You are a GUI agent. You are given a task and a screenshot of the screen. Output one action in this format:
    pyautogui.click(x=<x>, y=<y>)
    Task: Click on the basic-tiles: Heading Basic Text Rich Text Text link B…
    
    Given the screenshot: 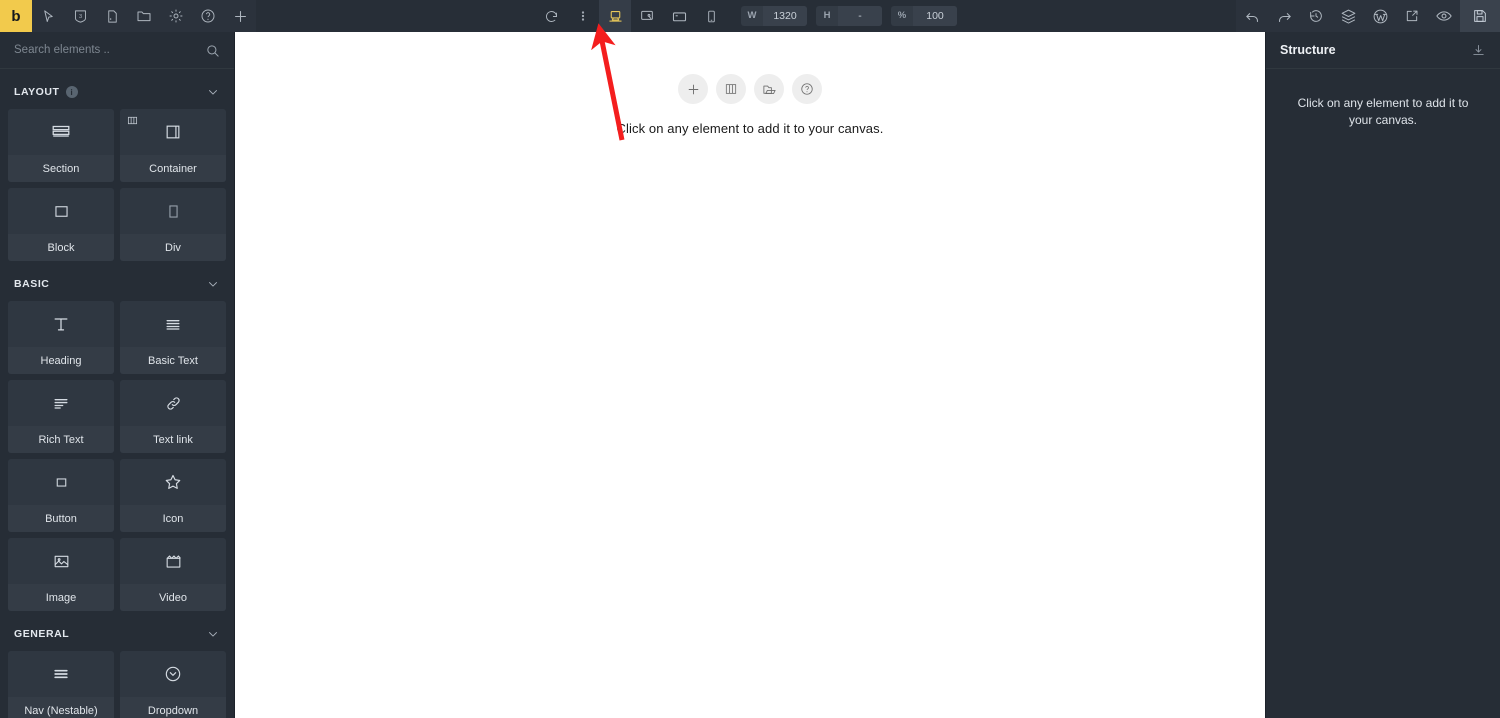 What is the action you would take?
    pyautogui.click(x=117, y=456)
    